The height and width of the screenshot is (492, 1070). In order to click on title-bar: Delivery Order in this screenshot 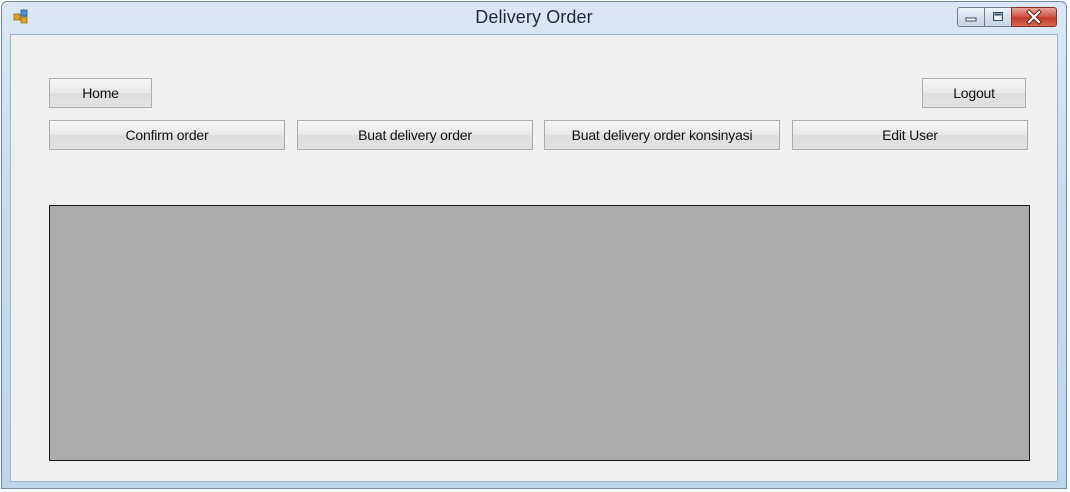, I will do `click(534, 18)`.